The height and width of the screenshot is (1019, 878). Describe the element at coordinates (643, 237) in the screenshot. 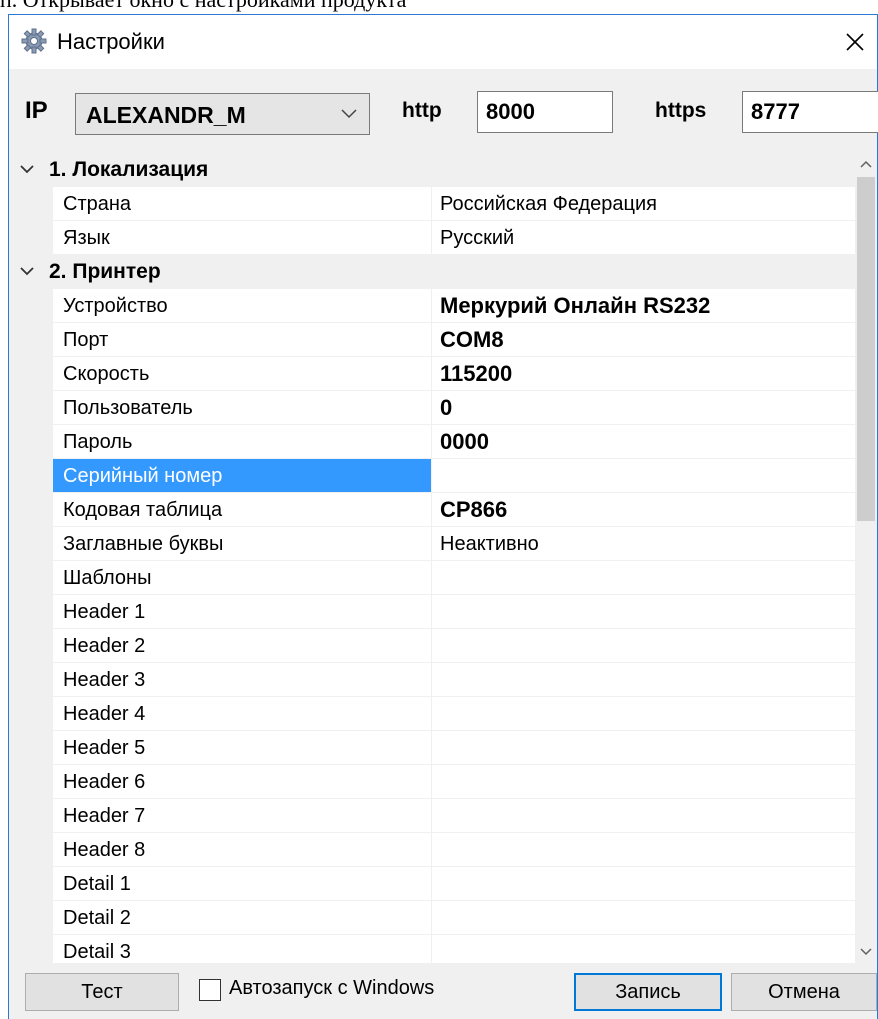

I see `property-value: Русский` at that location.